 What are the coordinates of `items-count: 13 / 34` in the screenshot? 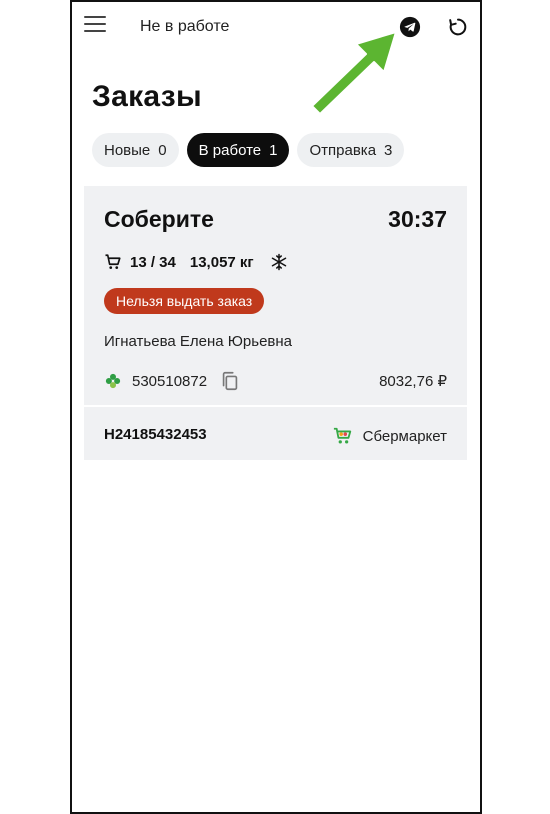 It's located at (153, 262).